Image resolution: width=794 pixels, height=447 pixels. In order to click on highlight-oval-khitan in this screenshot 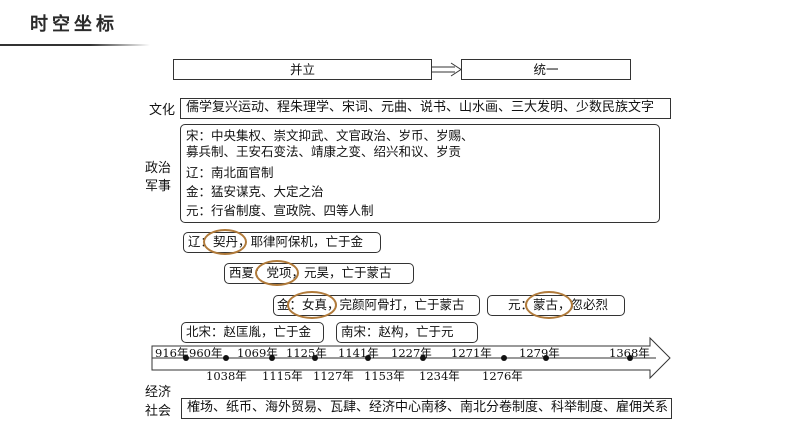, I will do `click(225, 242)`.